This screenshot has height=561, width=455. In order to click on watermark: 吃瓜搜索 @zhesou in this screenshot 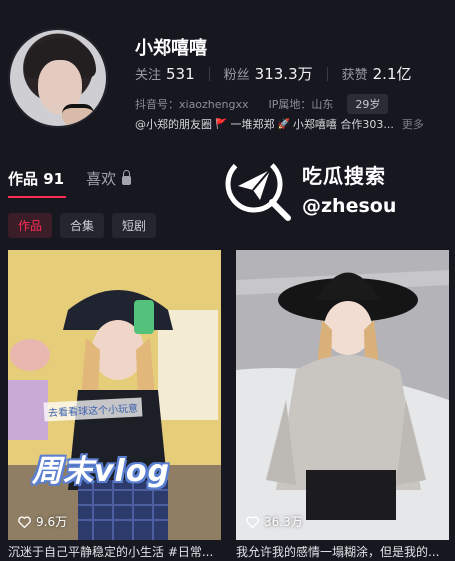, I will do `click(309, 188)`.